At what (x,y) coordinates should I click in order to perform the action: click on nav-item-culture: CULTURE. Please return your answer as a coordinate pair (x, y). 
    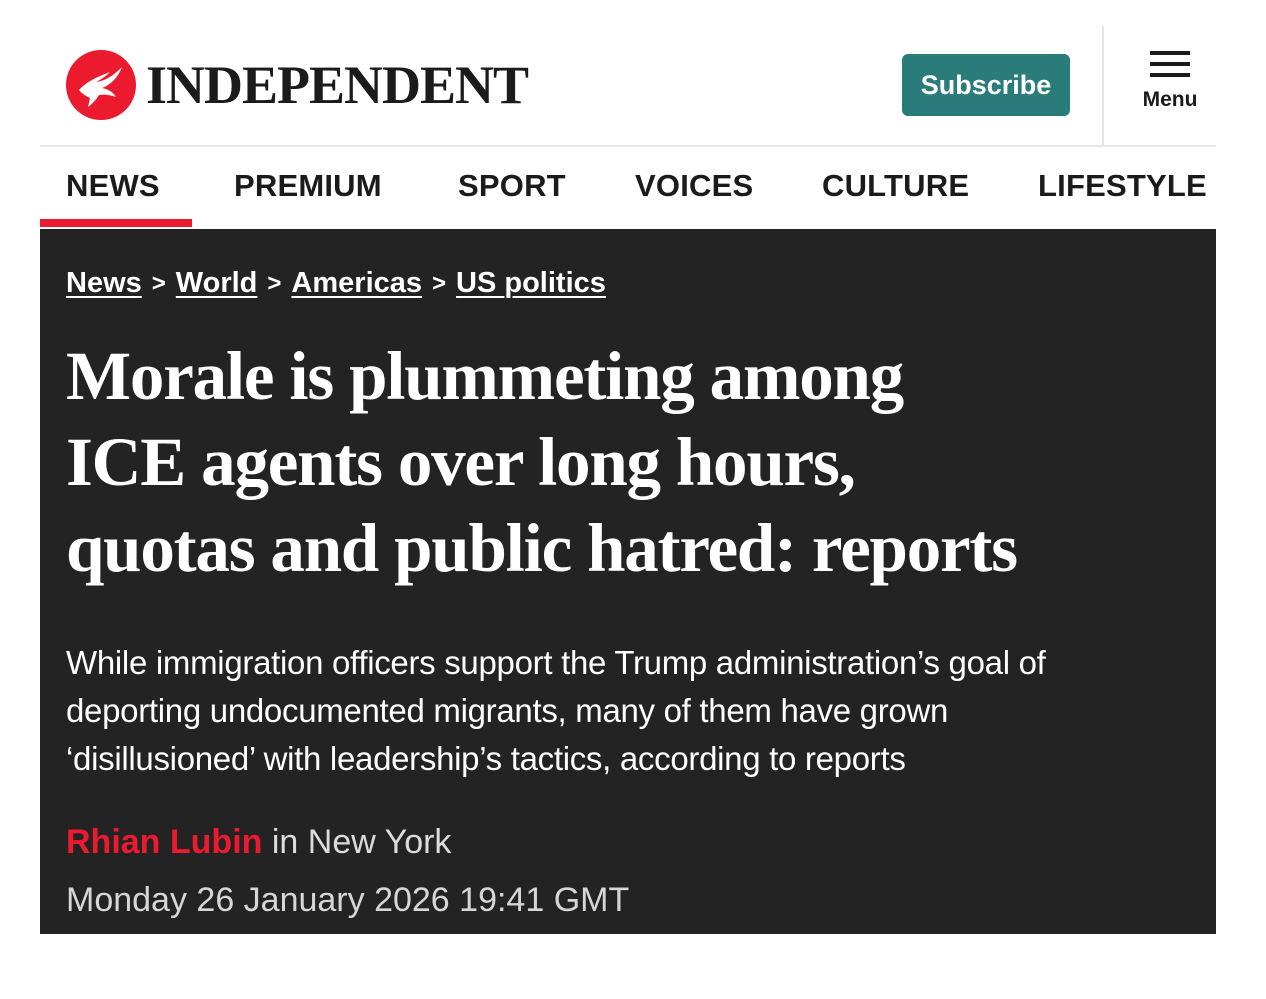
    Looking at the image, I should click on (895, 186).